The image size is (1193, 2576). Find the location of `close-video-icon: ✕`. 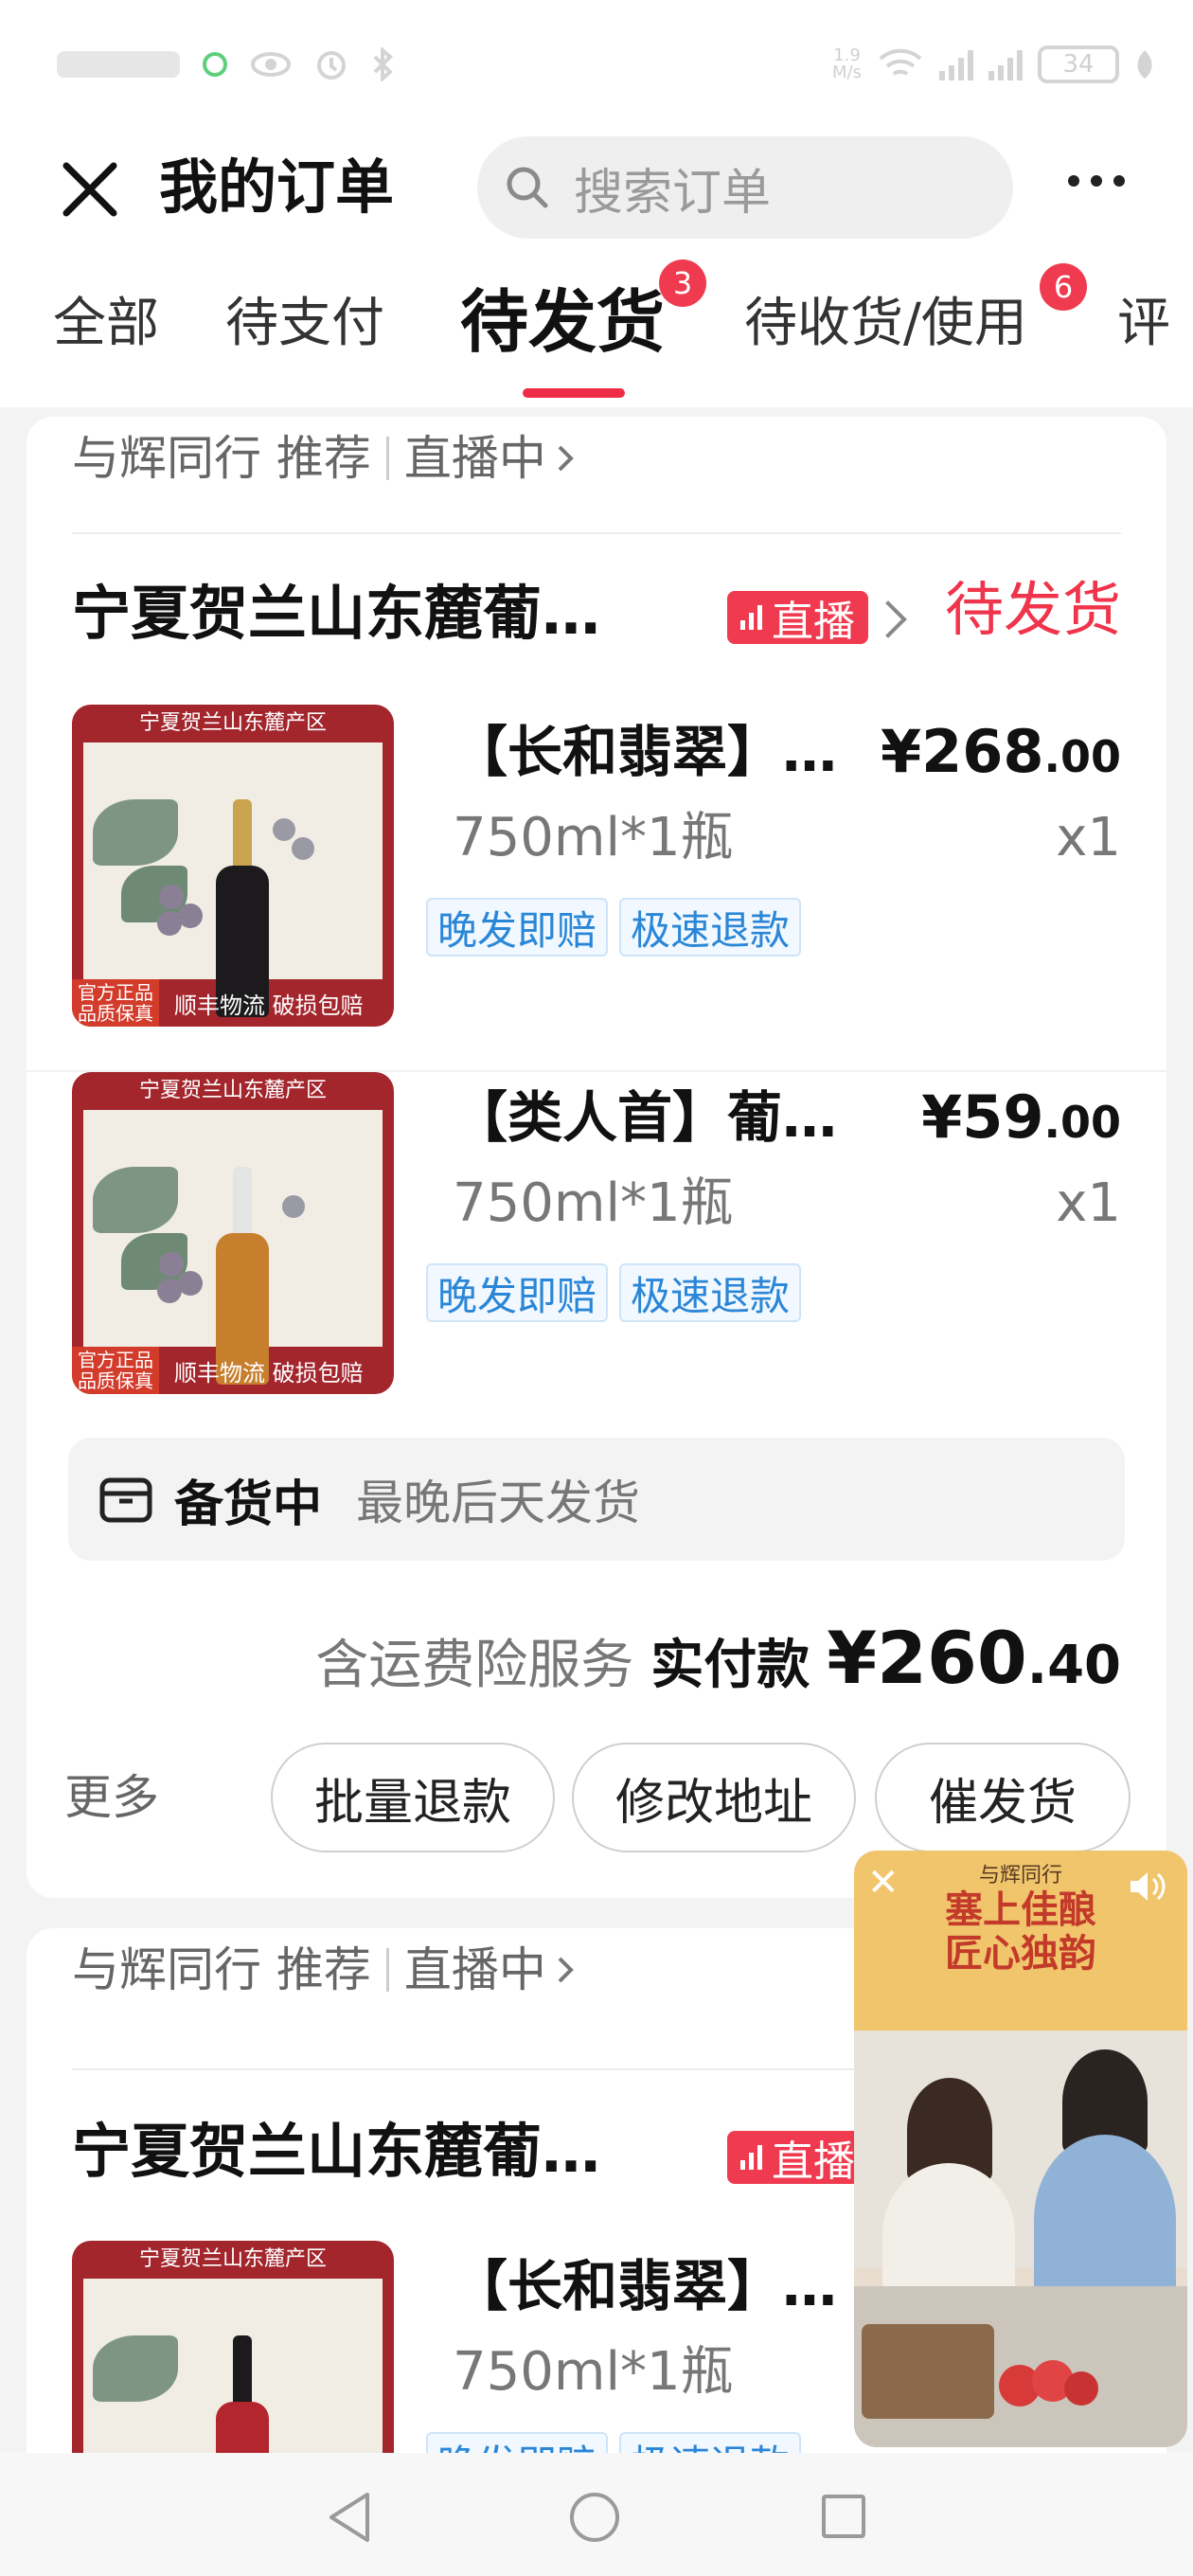

close-video-icon: ✕ is located at coordinates (883, 1883).